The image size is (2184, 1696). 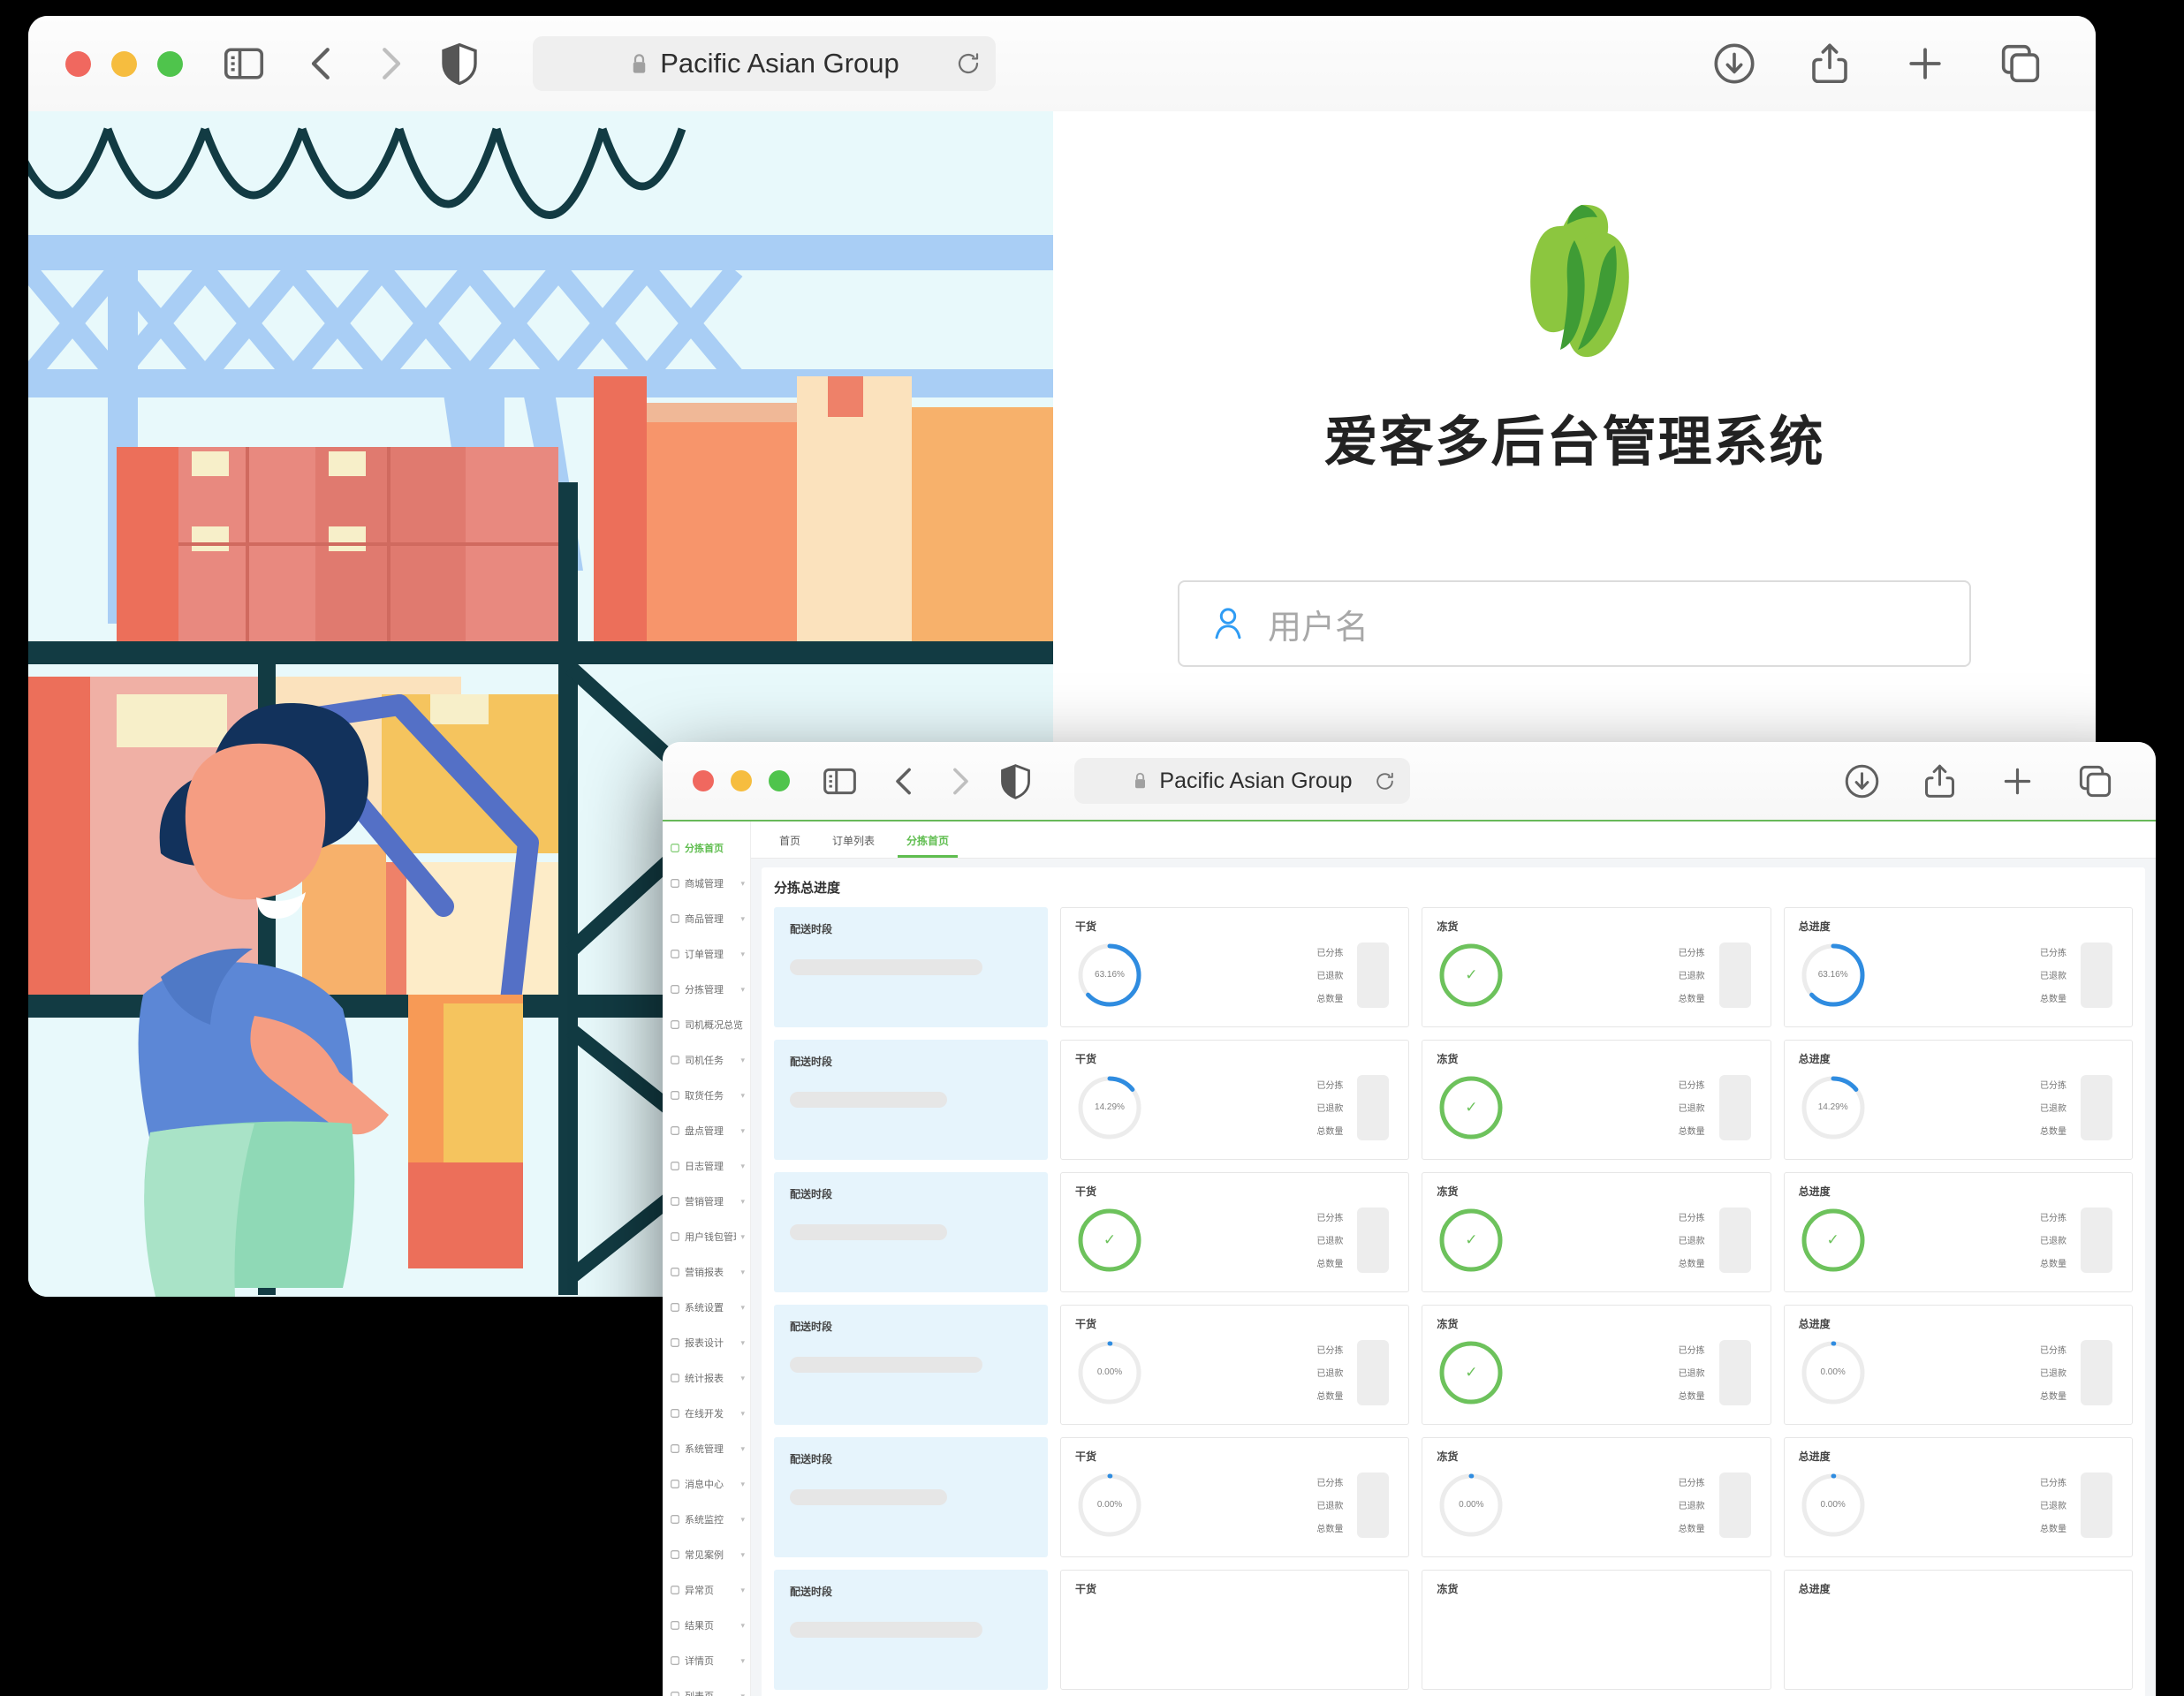 I want to click on sidebar-item-label: 在线开发, so click(x=704, y=1414).